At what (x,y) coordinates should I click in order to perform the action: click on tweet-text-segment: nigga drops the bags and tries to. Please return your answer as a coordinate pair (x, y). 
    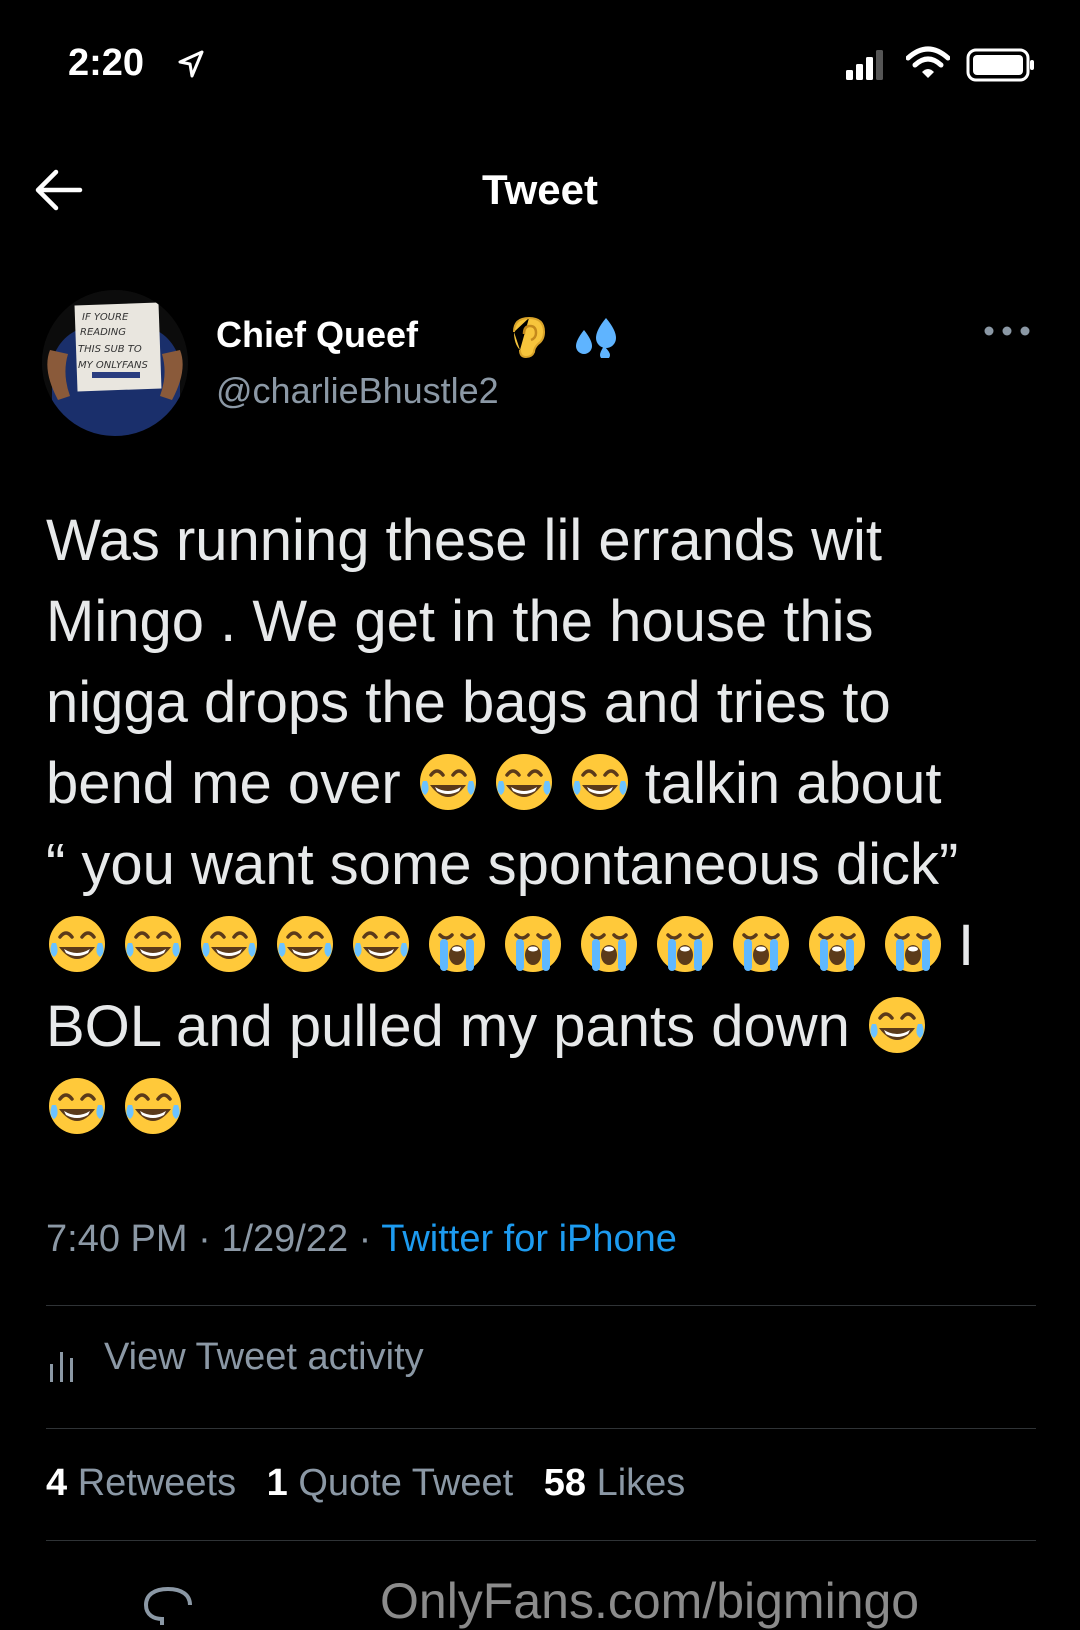
    Looking at the image, I should click on (468, 702).